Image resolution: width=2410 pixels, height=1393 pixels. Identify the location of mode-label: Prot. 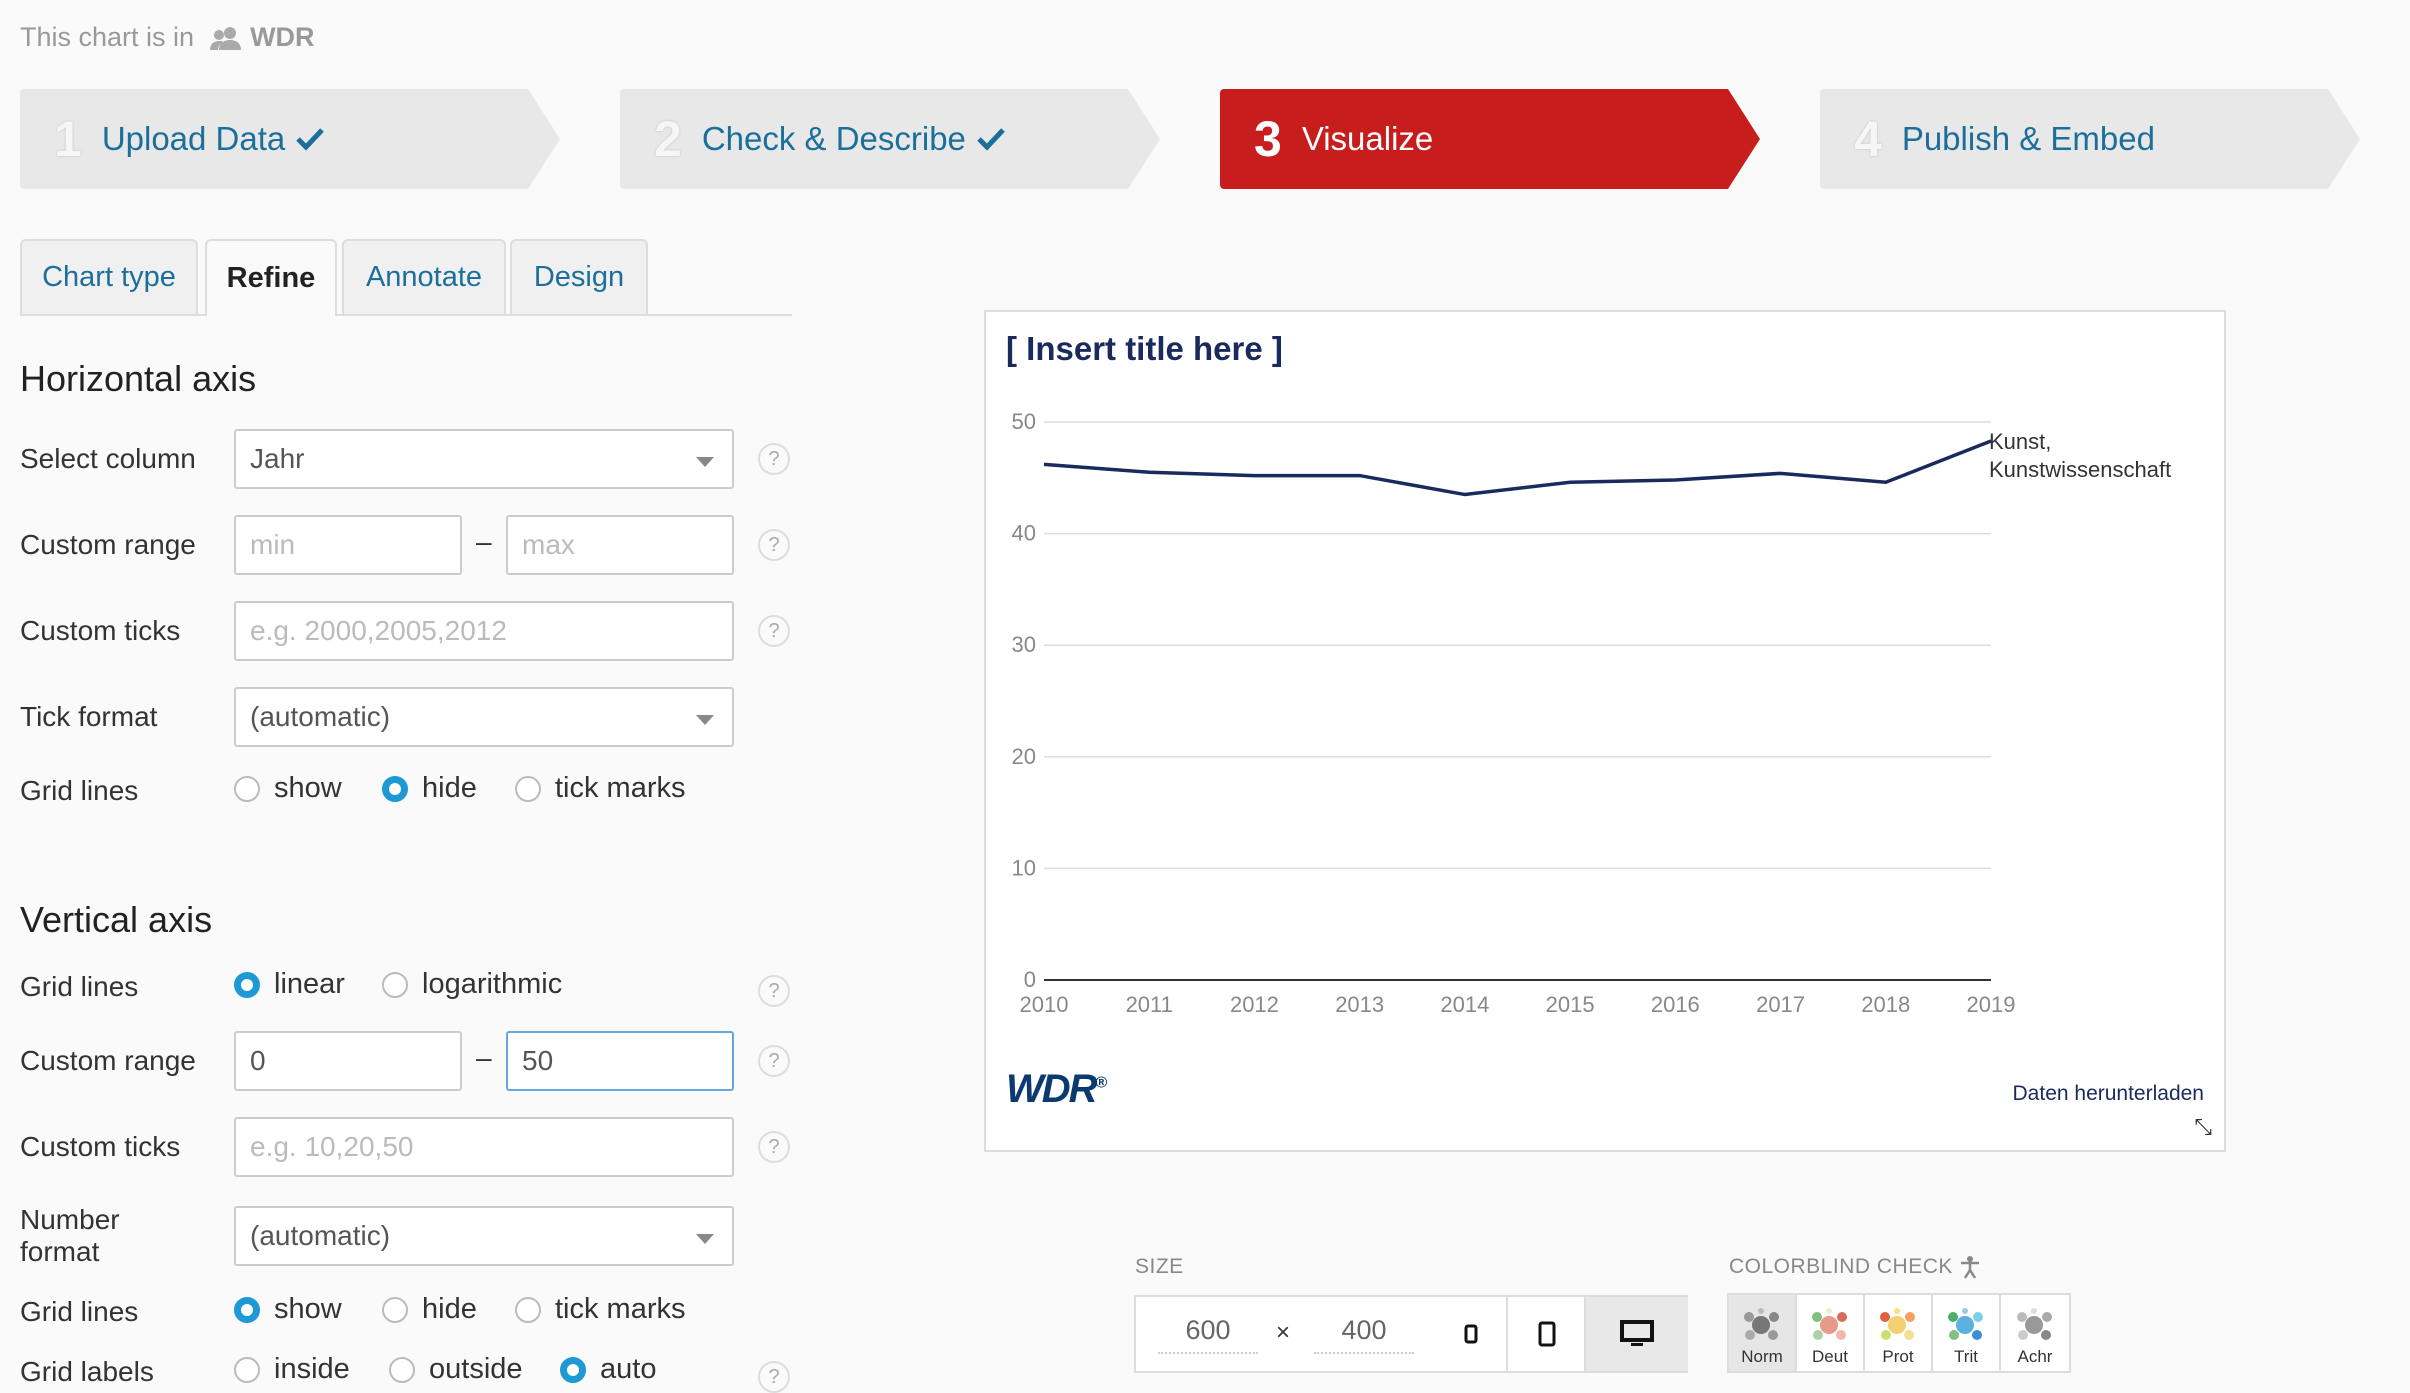
(1898, 1356).